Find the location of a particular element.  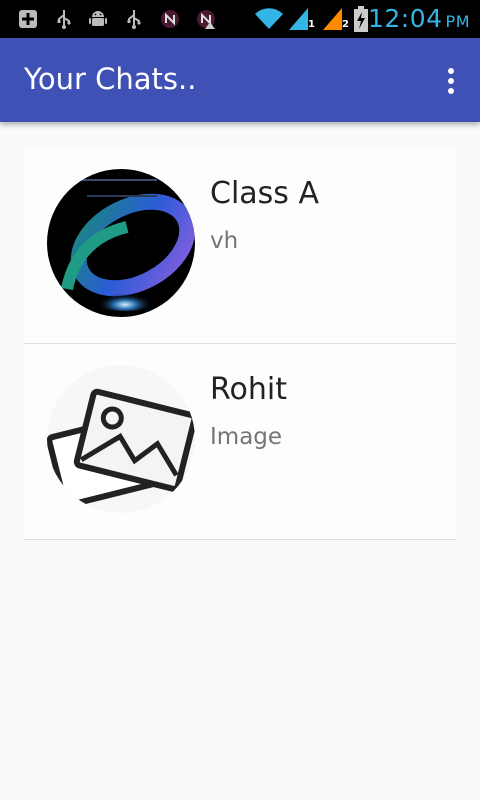

chat-name: Class A is located at coordinates (264, 193).